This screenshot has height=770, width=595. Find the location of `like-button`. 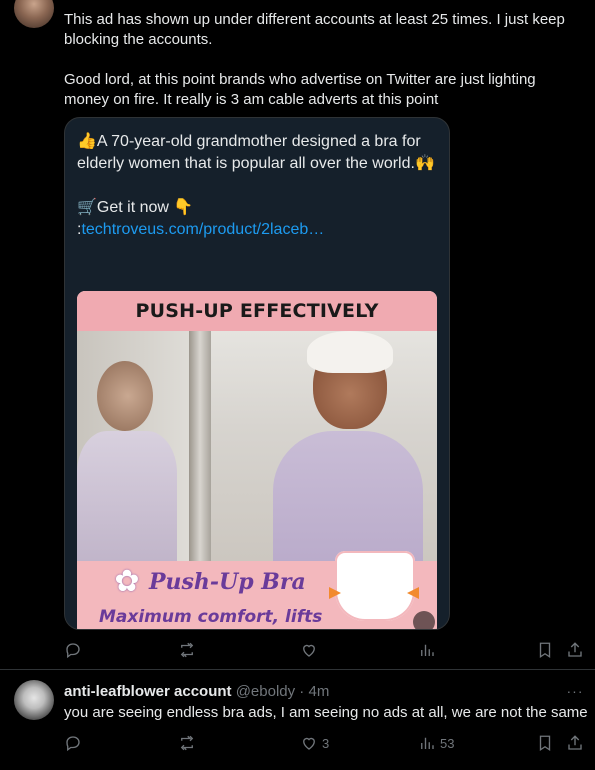

like-button is located at coordinates (309, 650).